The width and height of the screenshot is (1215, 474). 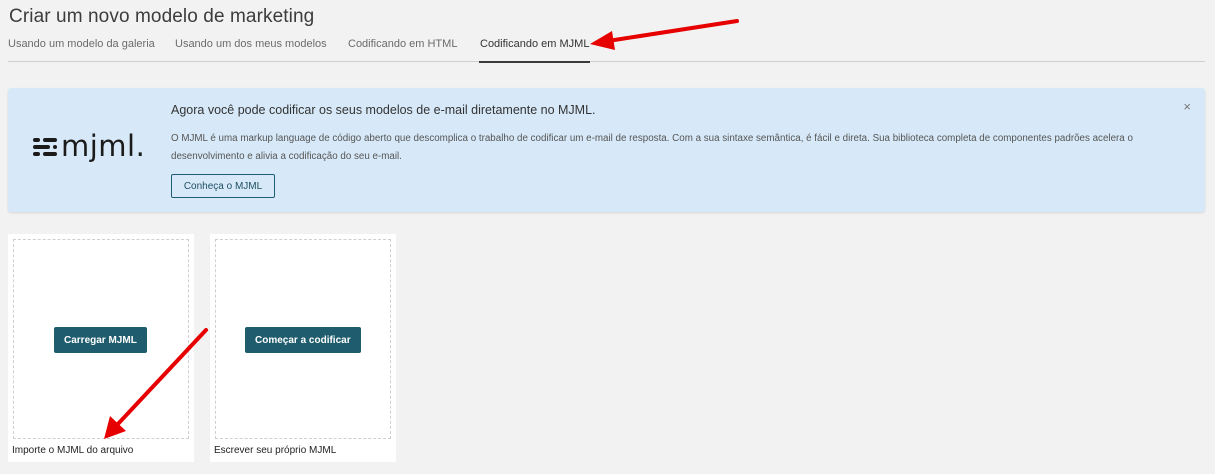 What do you see at coordinates (100, 340) in the screenshot?
I see `upload-mjml-button: Carregar MJML` at bounding box center [100, 340].